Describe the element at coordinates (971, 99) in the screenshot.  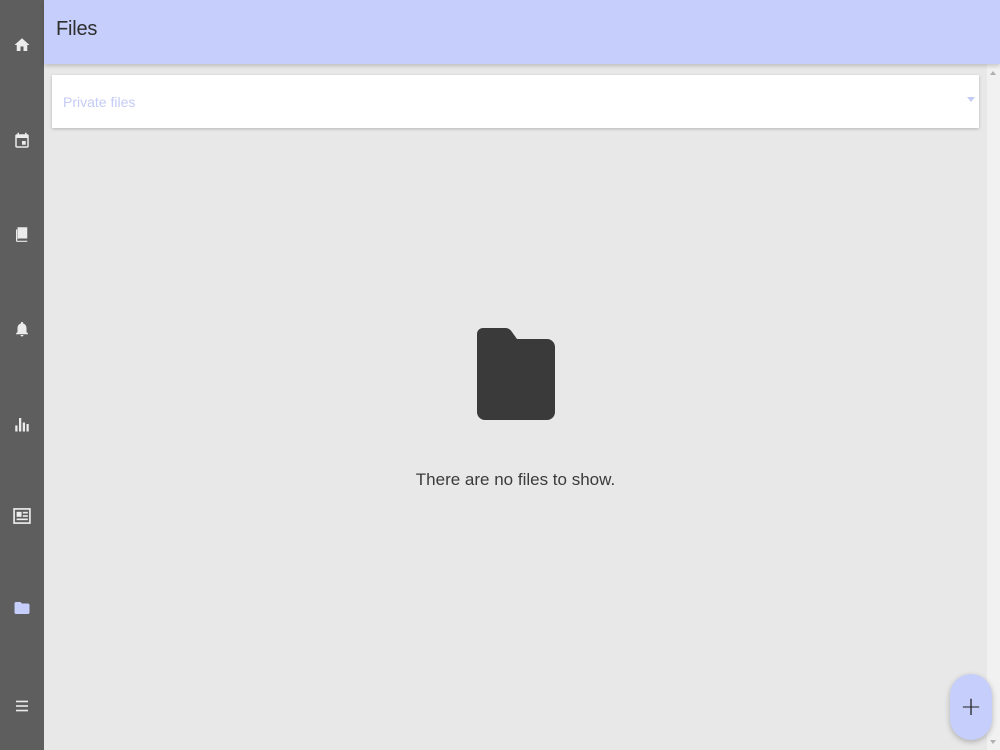
I see `chevron-down-icon` at that location.